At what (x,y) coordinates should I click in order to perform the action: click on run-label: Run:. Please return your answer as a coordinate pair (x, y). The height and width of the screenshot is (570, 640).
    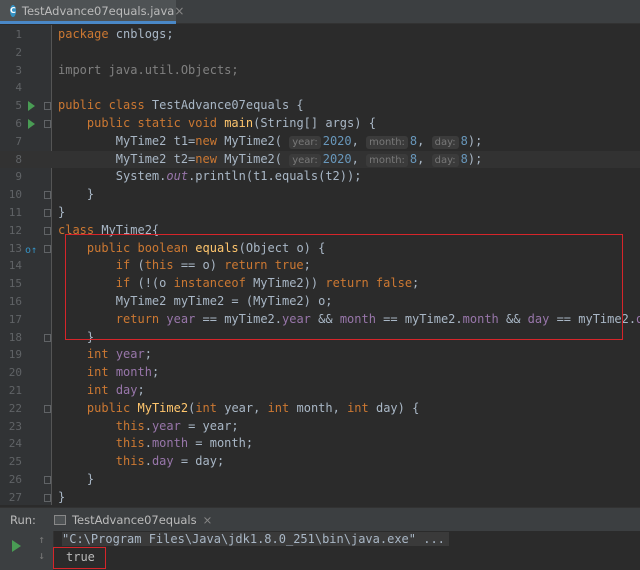
    Looking at the image, I should click on (23, 519).